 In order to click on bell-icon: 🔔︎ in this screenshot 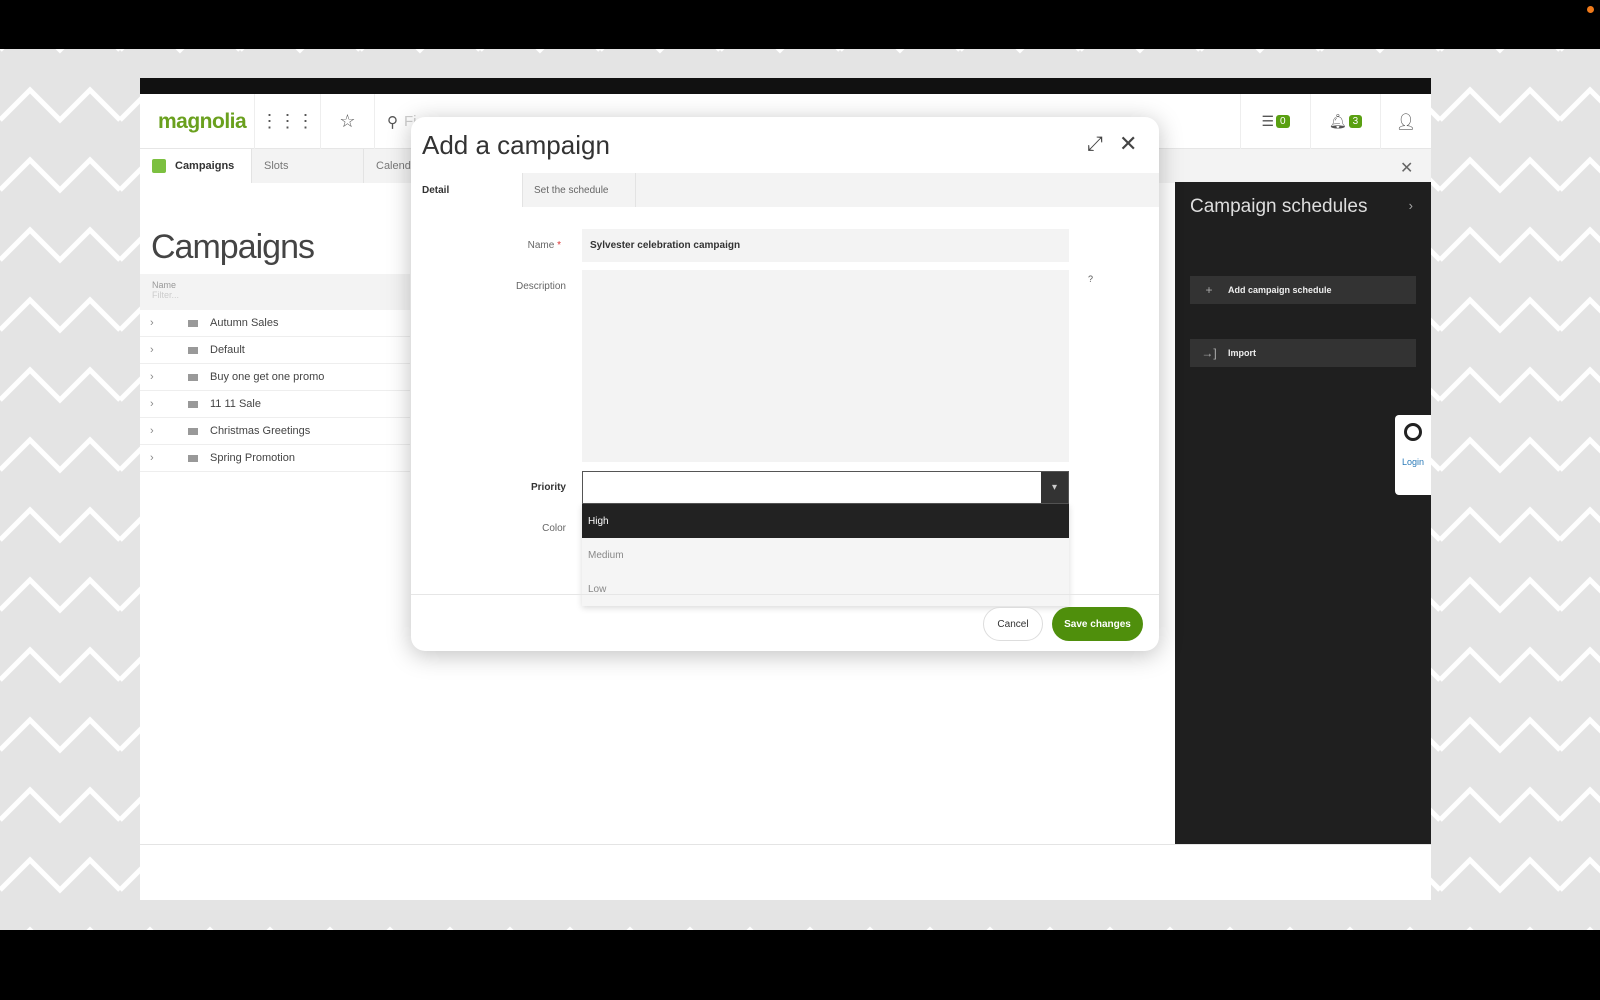, I will do `click(1337, 121)`.